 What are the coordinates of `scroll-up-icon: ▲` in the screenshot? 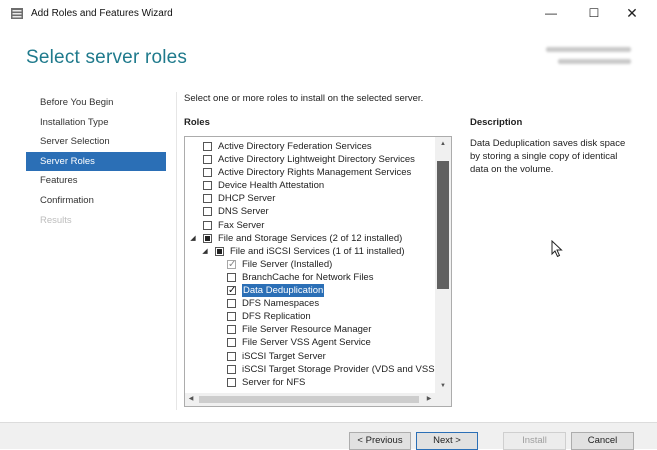 It's located at (443, 144).